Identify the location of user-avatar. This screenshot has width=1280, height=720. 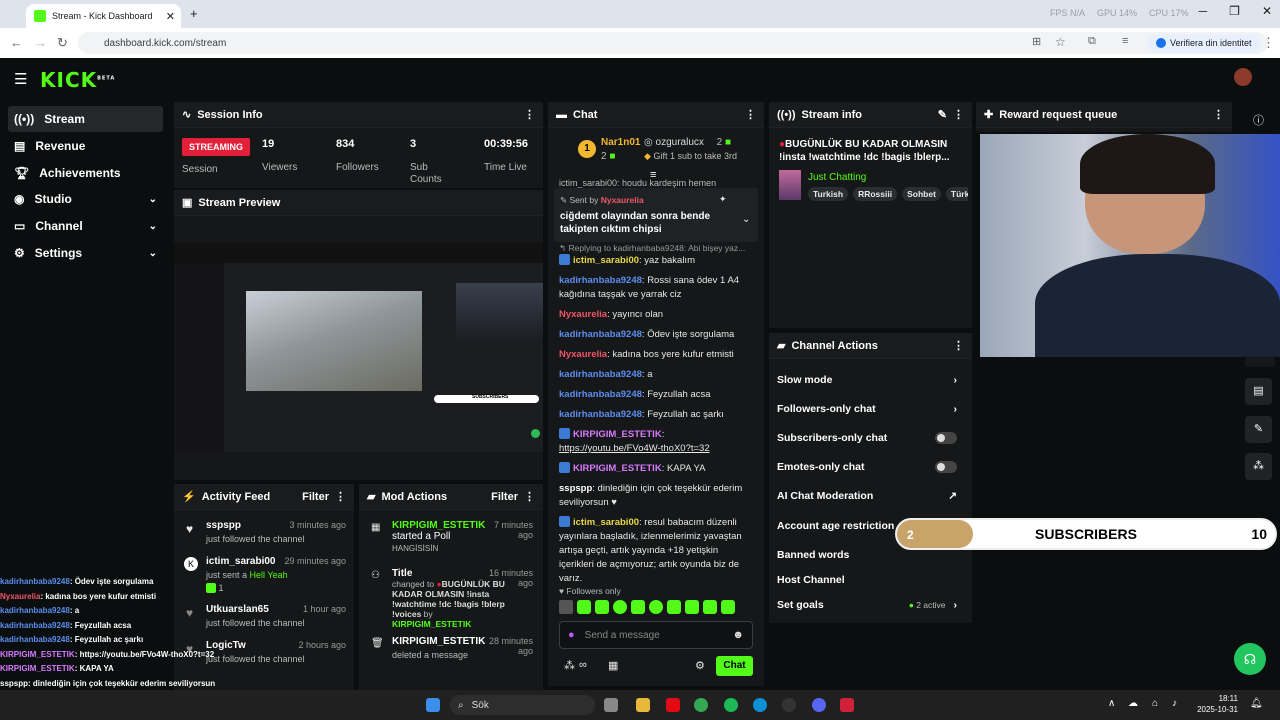
(1243, 77).